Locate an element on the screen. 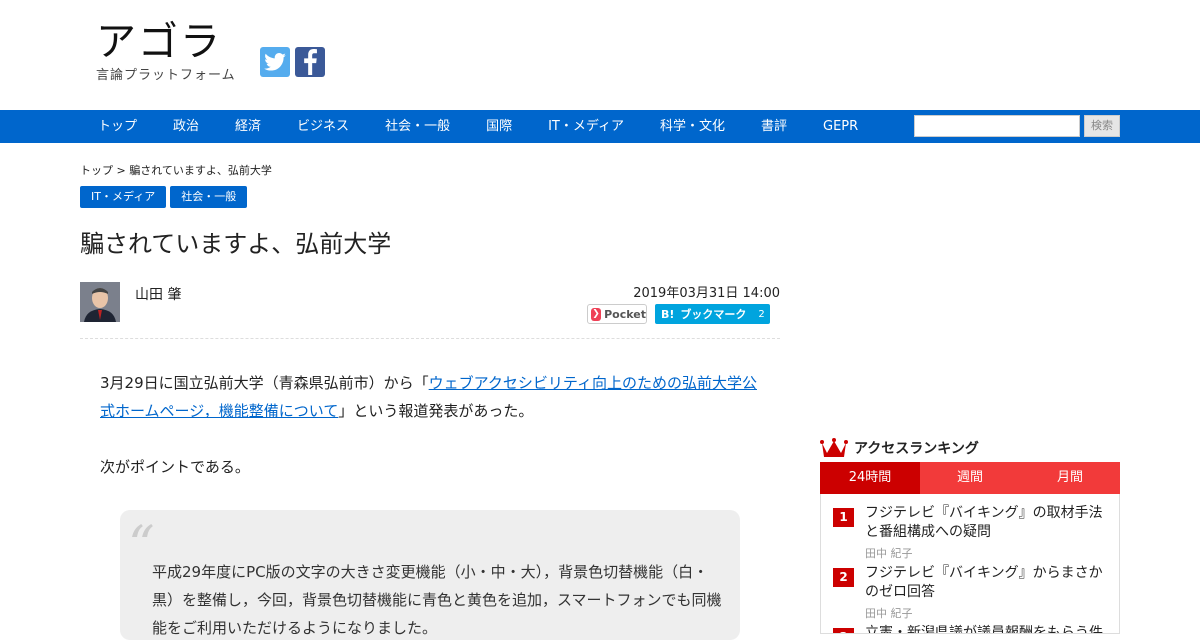 This screenshot has height=642, width=1200. rank-number: 1 is located at coordinates (843, 517).